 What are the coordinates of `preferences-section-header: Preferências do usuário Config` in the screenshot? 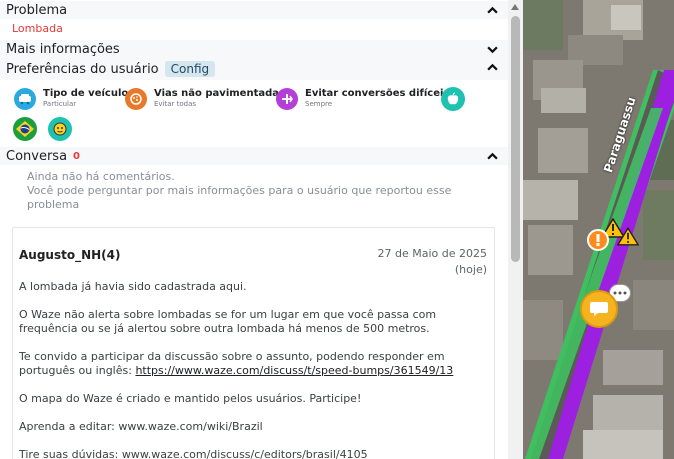 It's located at (254, 69).